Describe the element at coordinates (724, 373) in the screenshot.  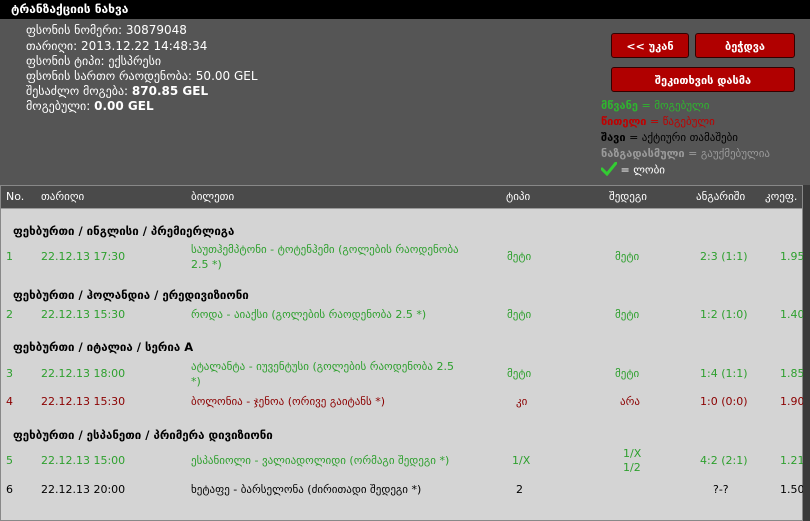
I see `row-score: 1:4 (1:1)` at that location.